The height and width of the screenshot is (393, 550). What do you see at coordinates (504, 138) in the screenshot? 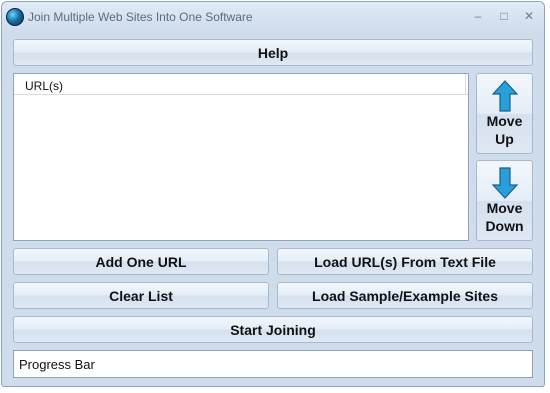
I see `move-up-label-2: Up` at bounding box center [504, 138].